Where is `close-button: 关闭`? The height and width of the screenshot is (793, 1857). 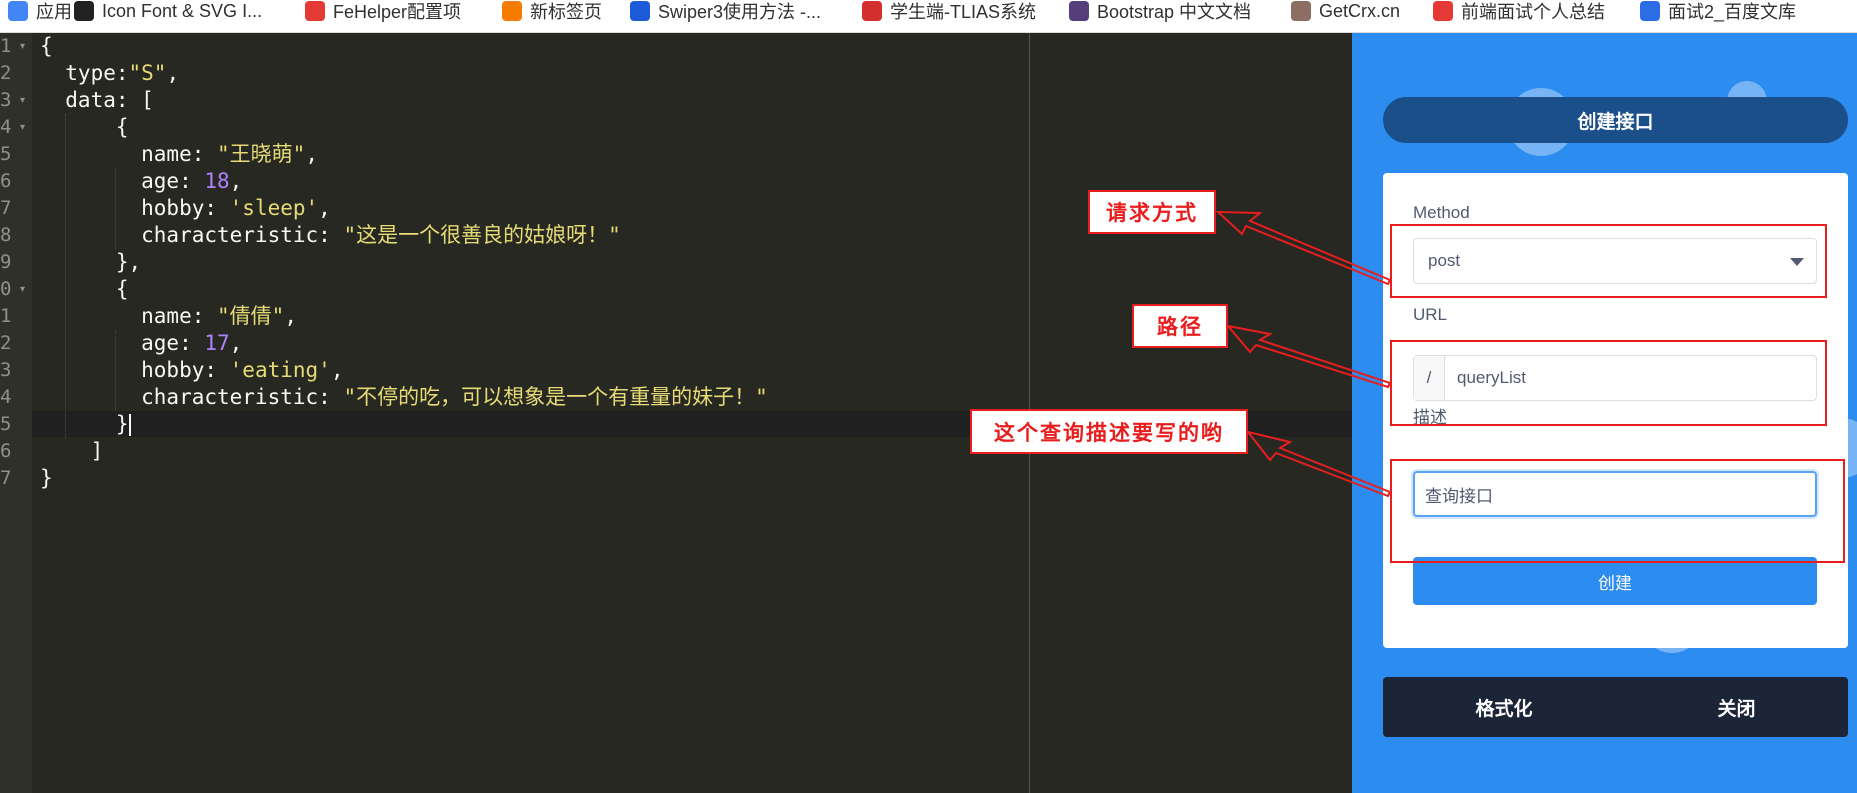
close-button: 关闭 is located at coordinates (1736, 707).